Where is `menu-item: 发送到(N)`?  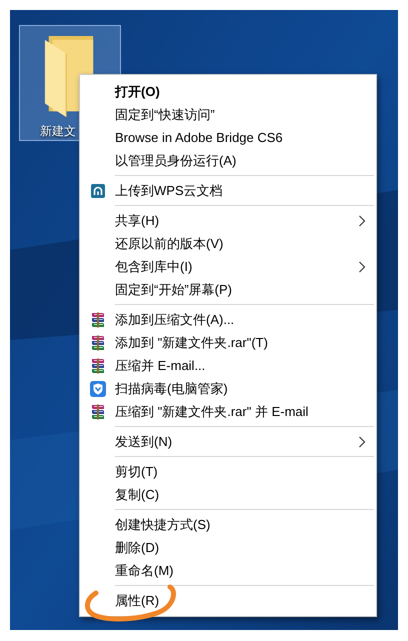
menu-item: 发送到(N) is located at coordinates (228, 441).